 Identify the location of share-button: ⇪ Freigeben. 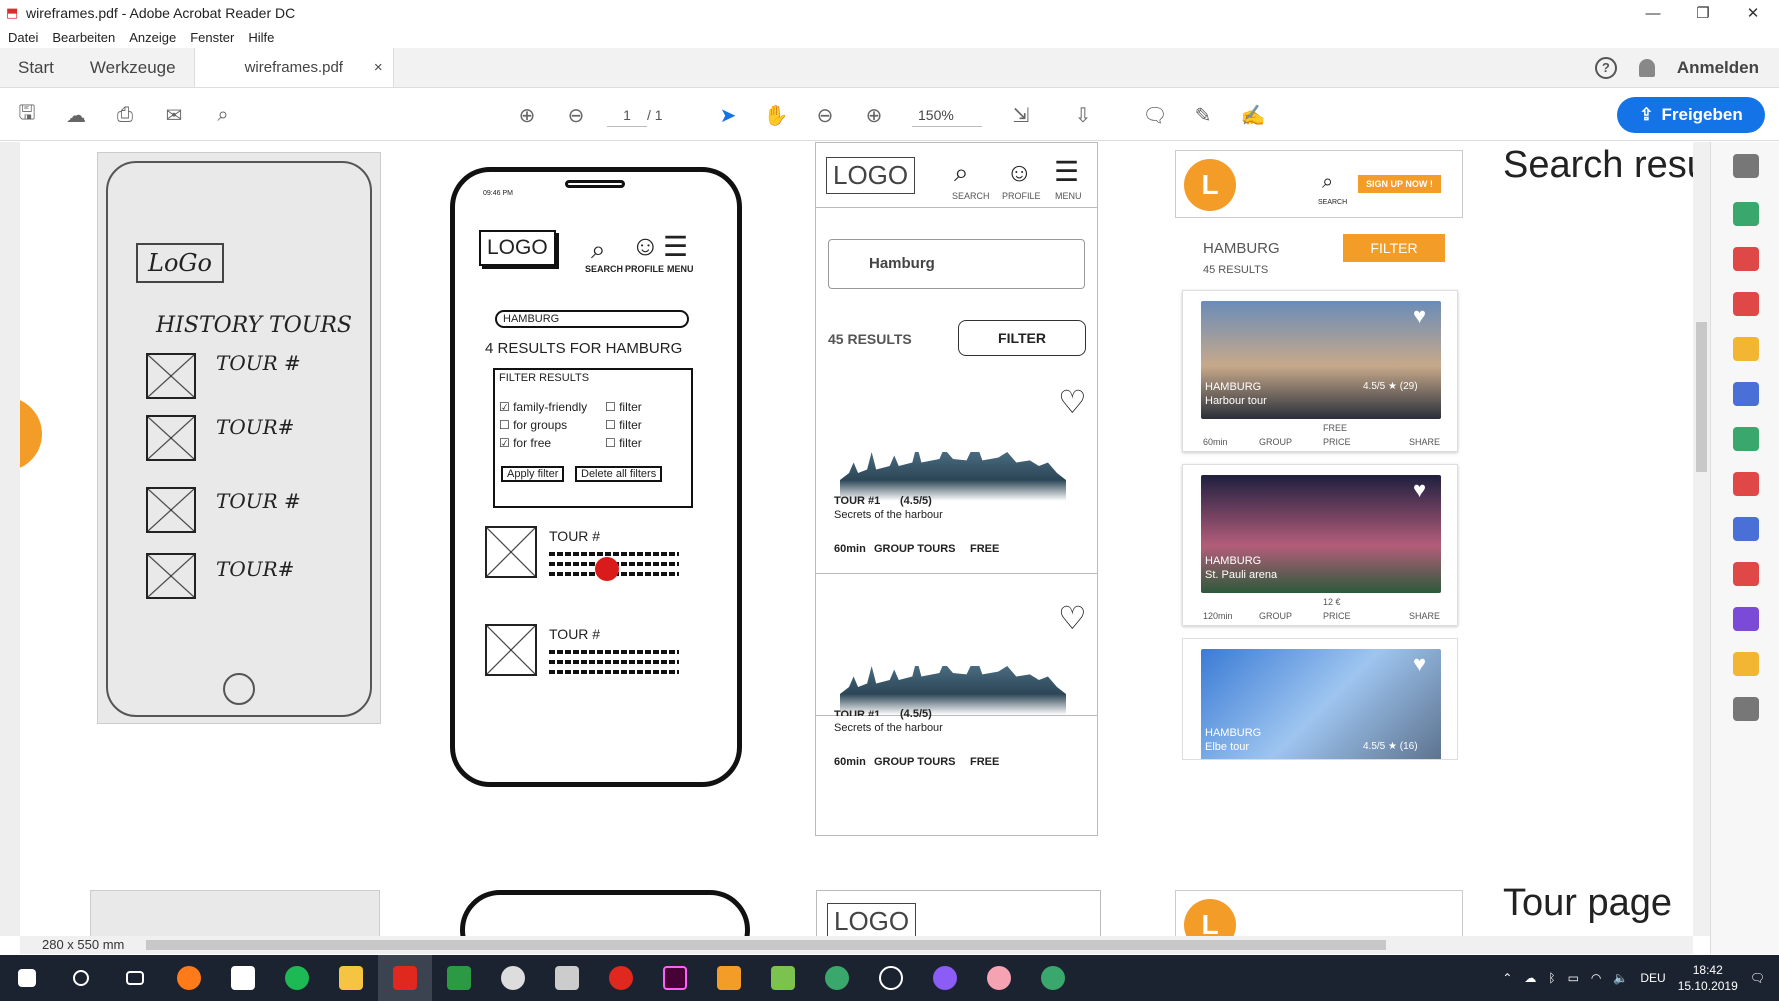
(1691, 115).